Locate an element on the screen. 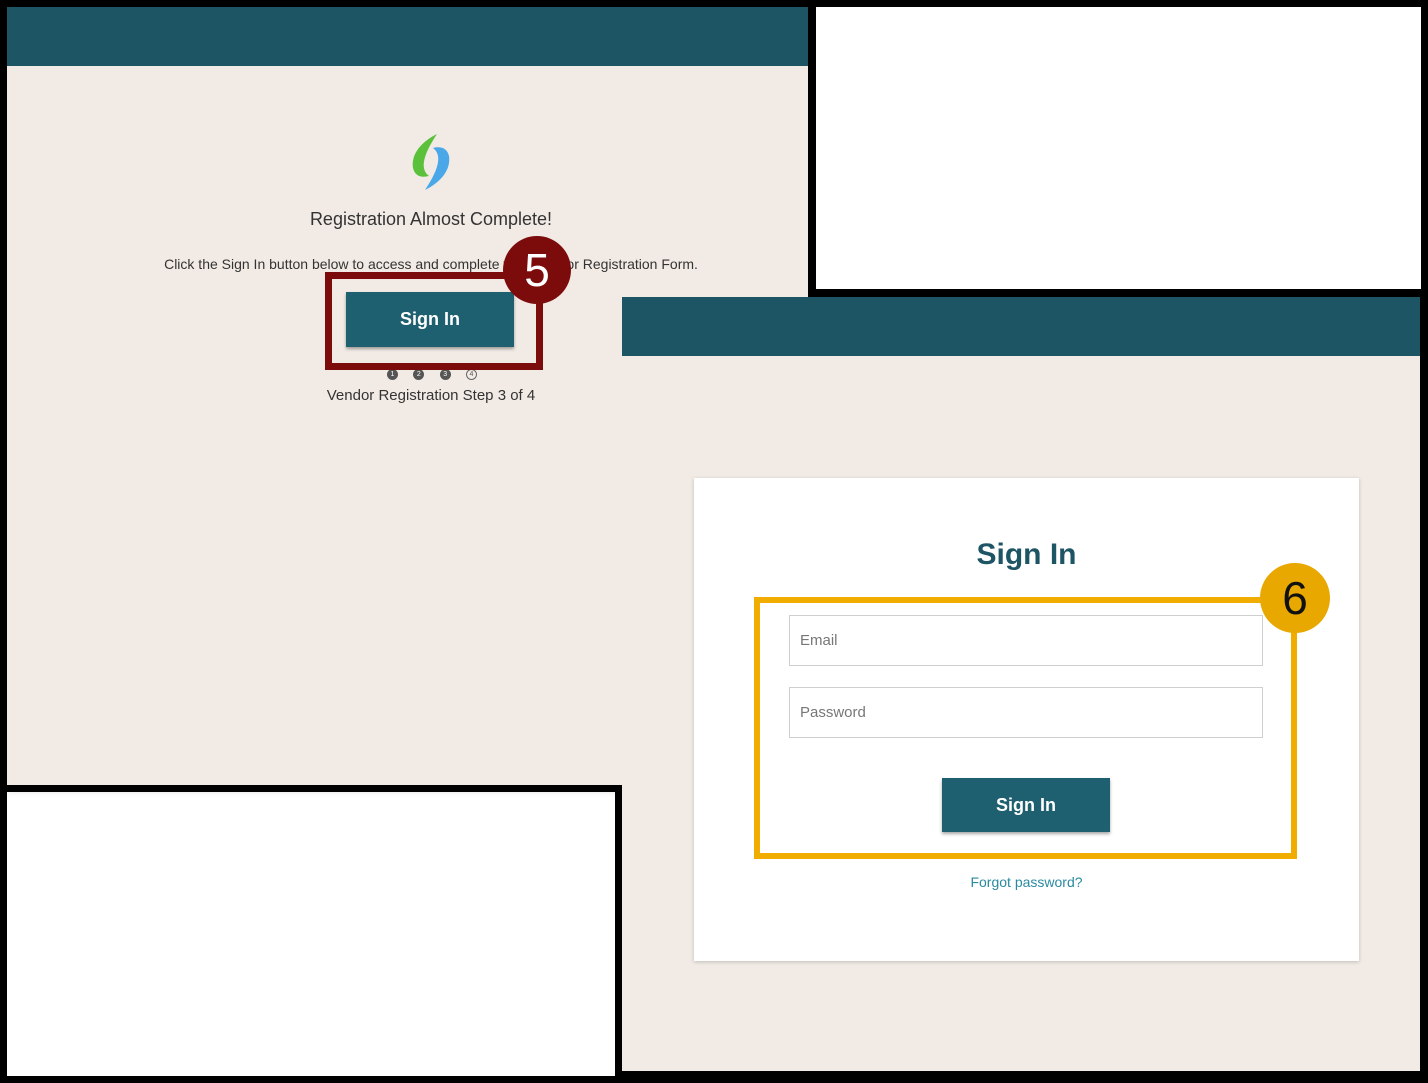 The image size is (1428, 1083). logo-icon is located at coordinates (431, 162).